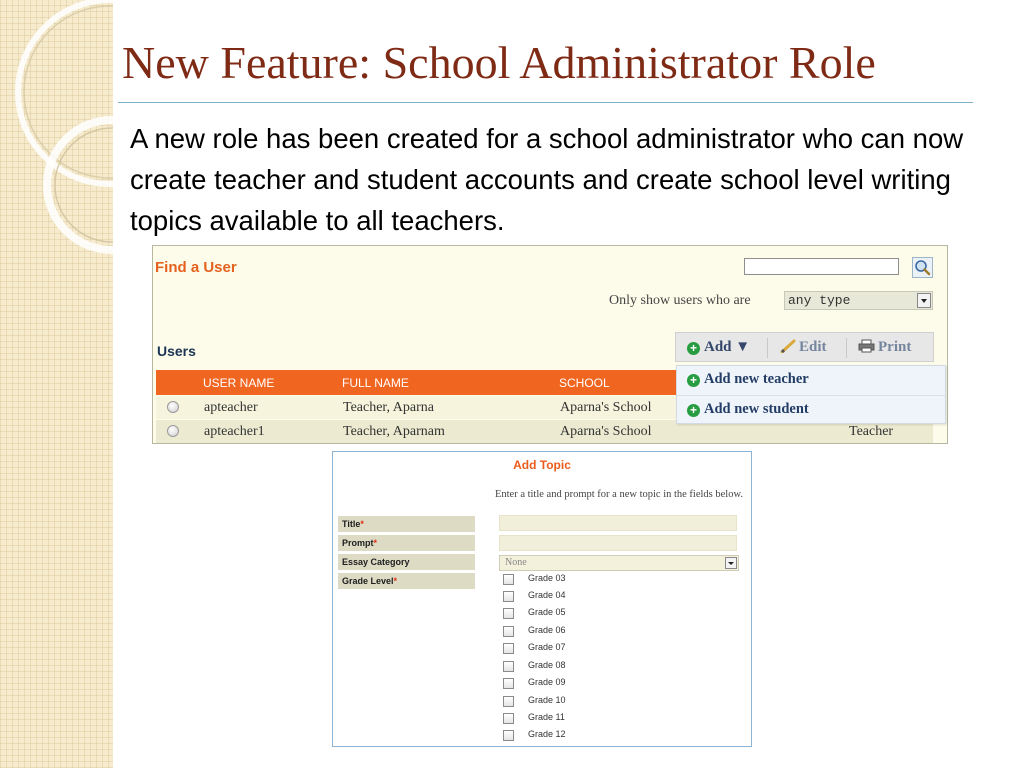 Image resolution: width=1024 pixels, height=768 pixels. I want to click on pencil-icon, so click(788, 346).